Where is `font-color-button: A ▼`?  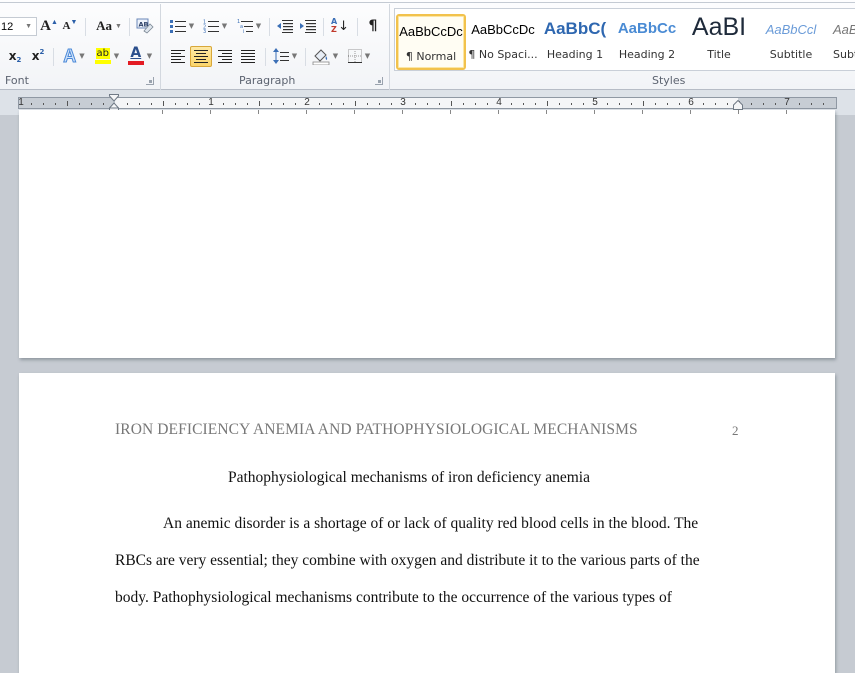
font-color-button: A ▼ is located at coordinates (140, 56).